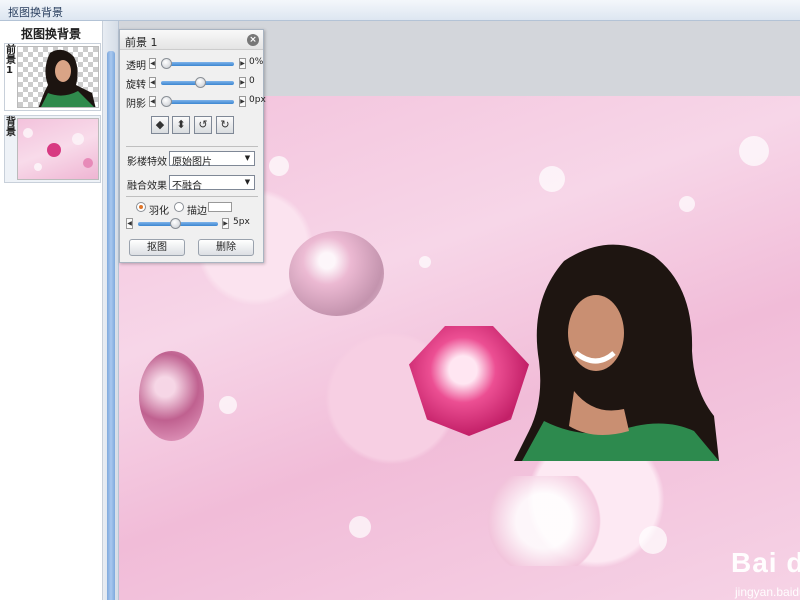 This screenshot has height=600, width=800. What do you see at coordinates (141, 42) in the screenshot?
I see `panel-title: 前景 1` at bounding box center [141, 42].